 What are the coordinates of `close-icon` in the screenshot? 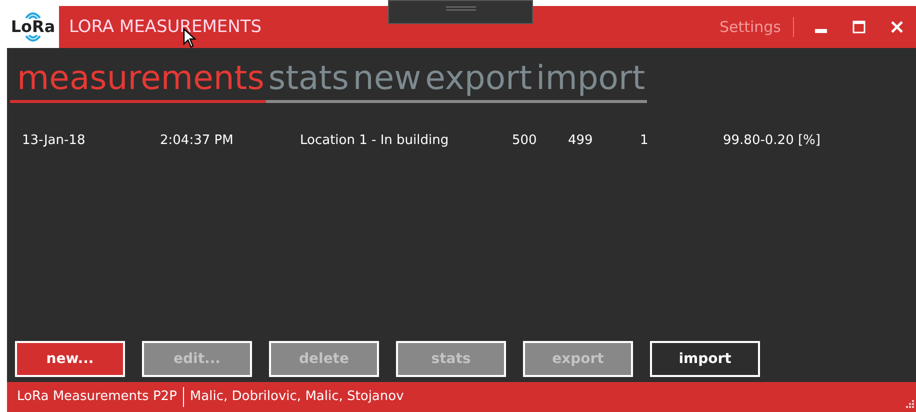 It's located at (897, 27).